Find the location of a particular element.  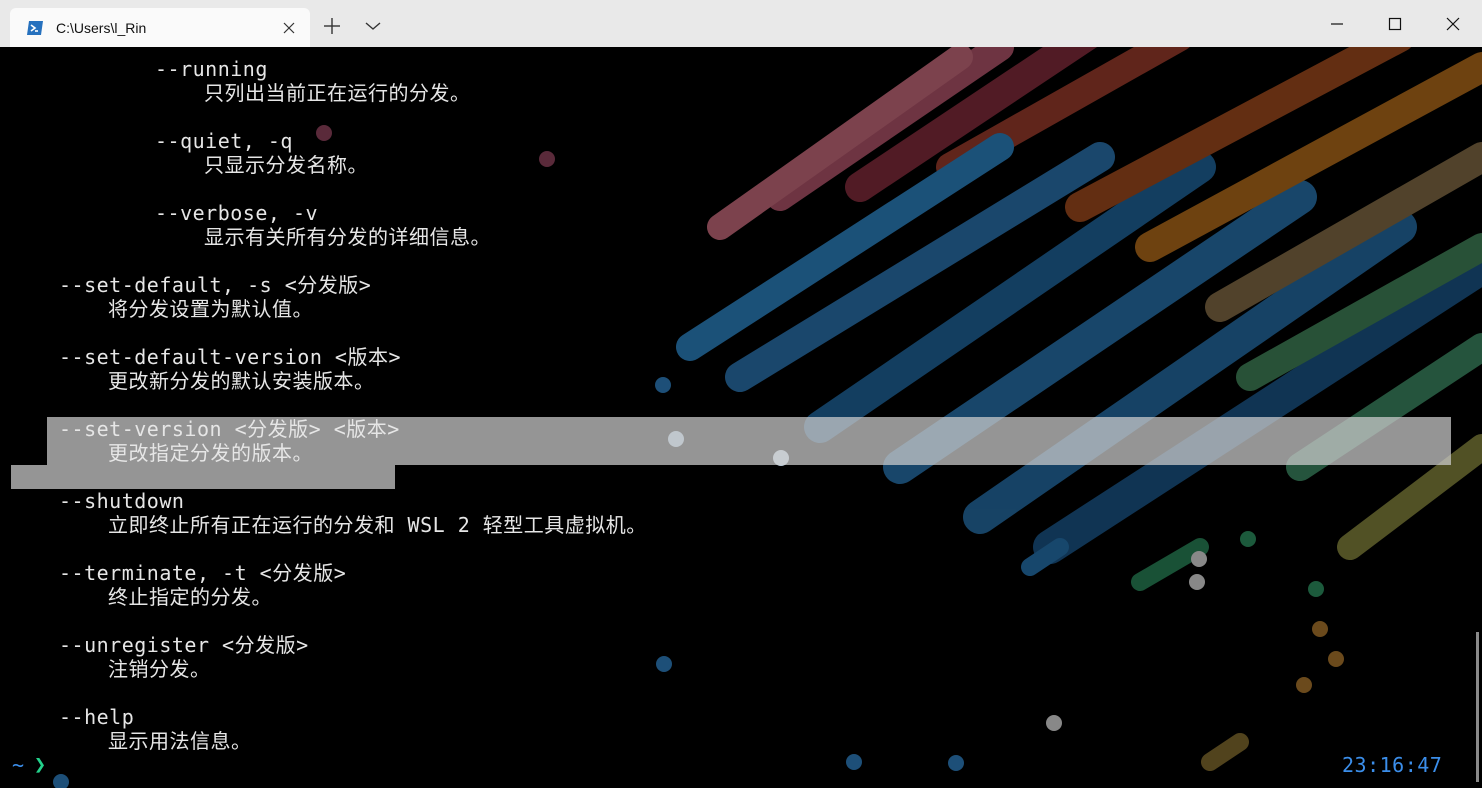

option-terminate: --terminate, -t <分发版> is located at coordinates (203, 573).